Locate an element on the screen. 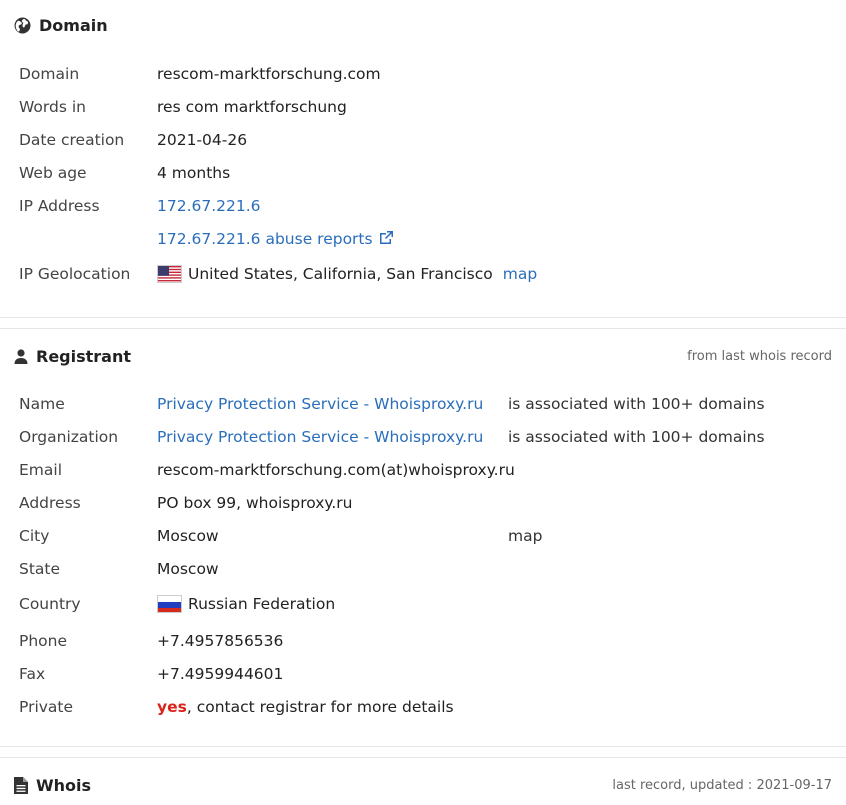  abuse-reports-link-text: 172.67.221.6 abuse reports is located at coordinates (265, 239).